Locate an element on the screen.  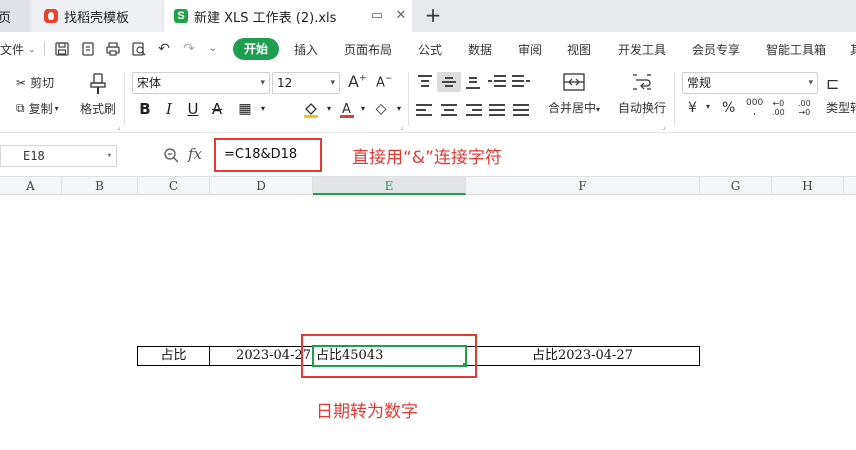
column-header-b: B is located at coordinates (100, 186).